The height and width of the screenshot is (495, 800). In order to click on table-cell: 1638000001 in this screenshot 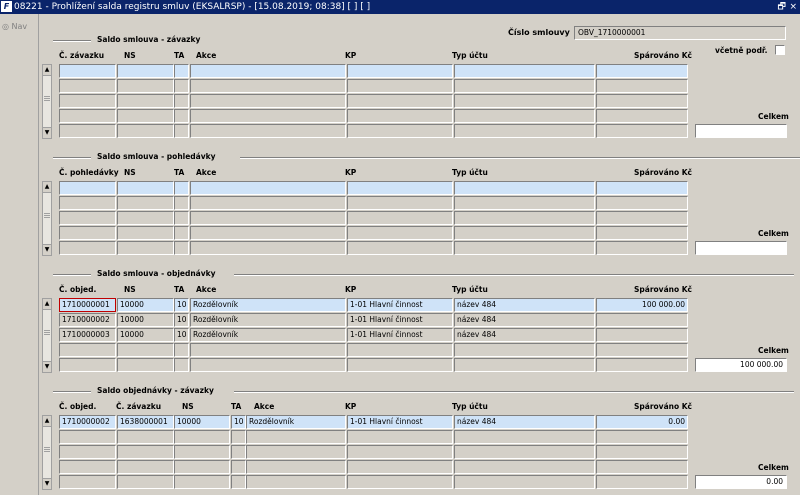, I will do `click(145, 422)`.